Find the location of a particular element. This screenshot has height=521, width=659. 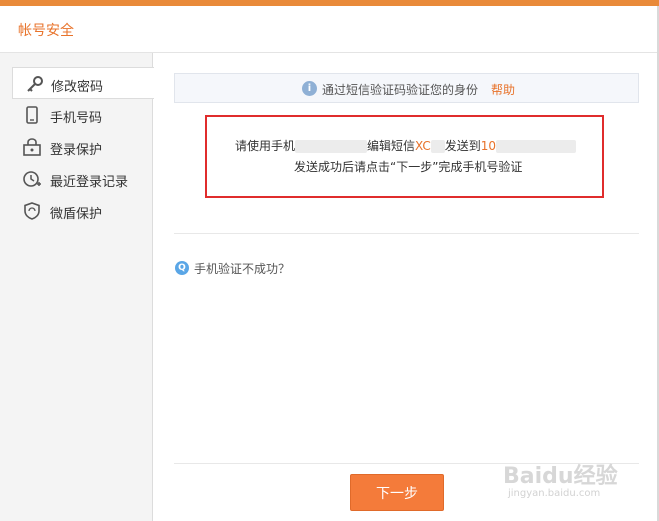

section-divider is located at coordinates (406, 233).